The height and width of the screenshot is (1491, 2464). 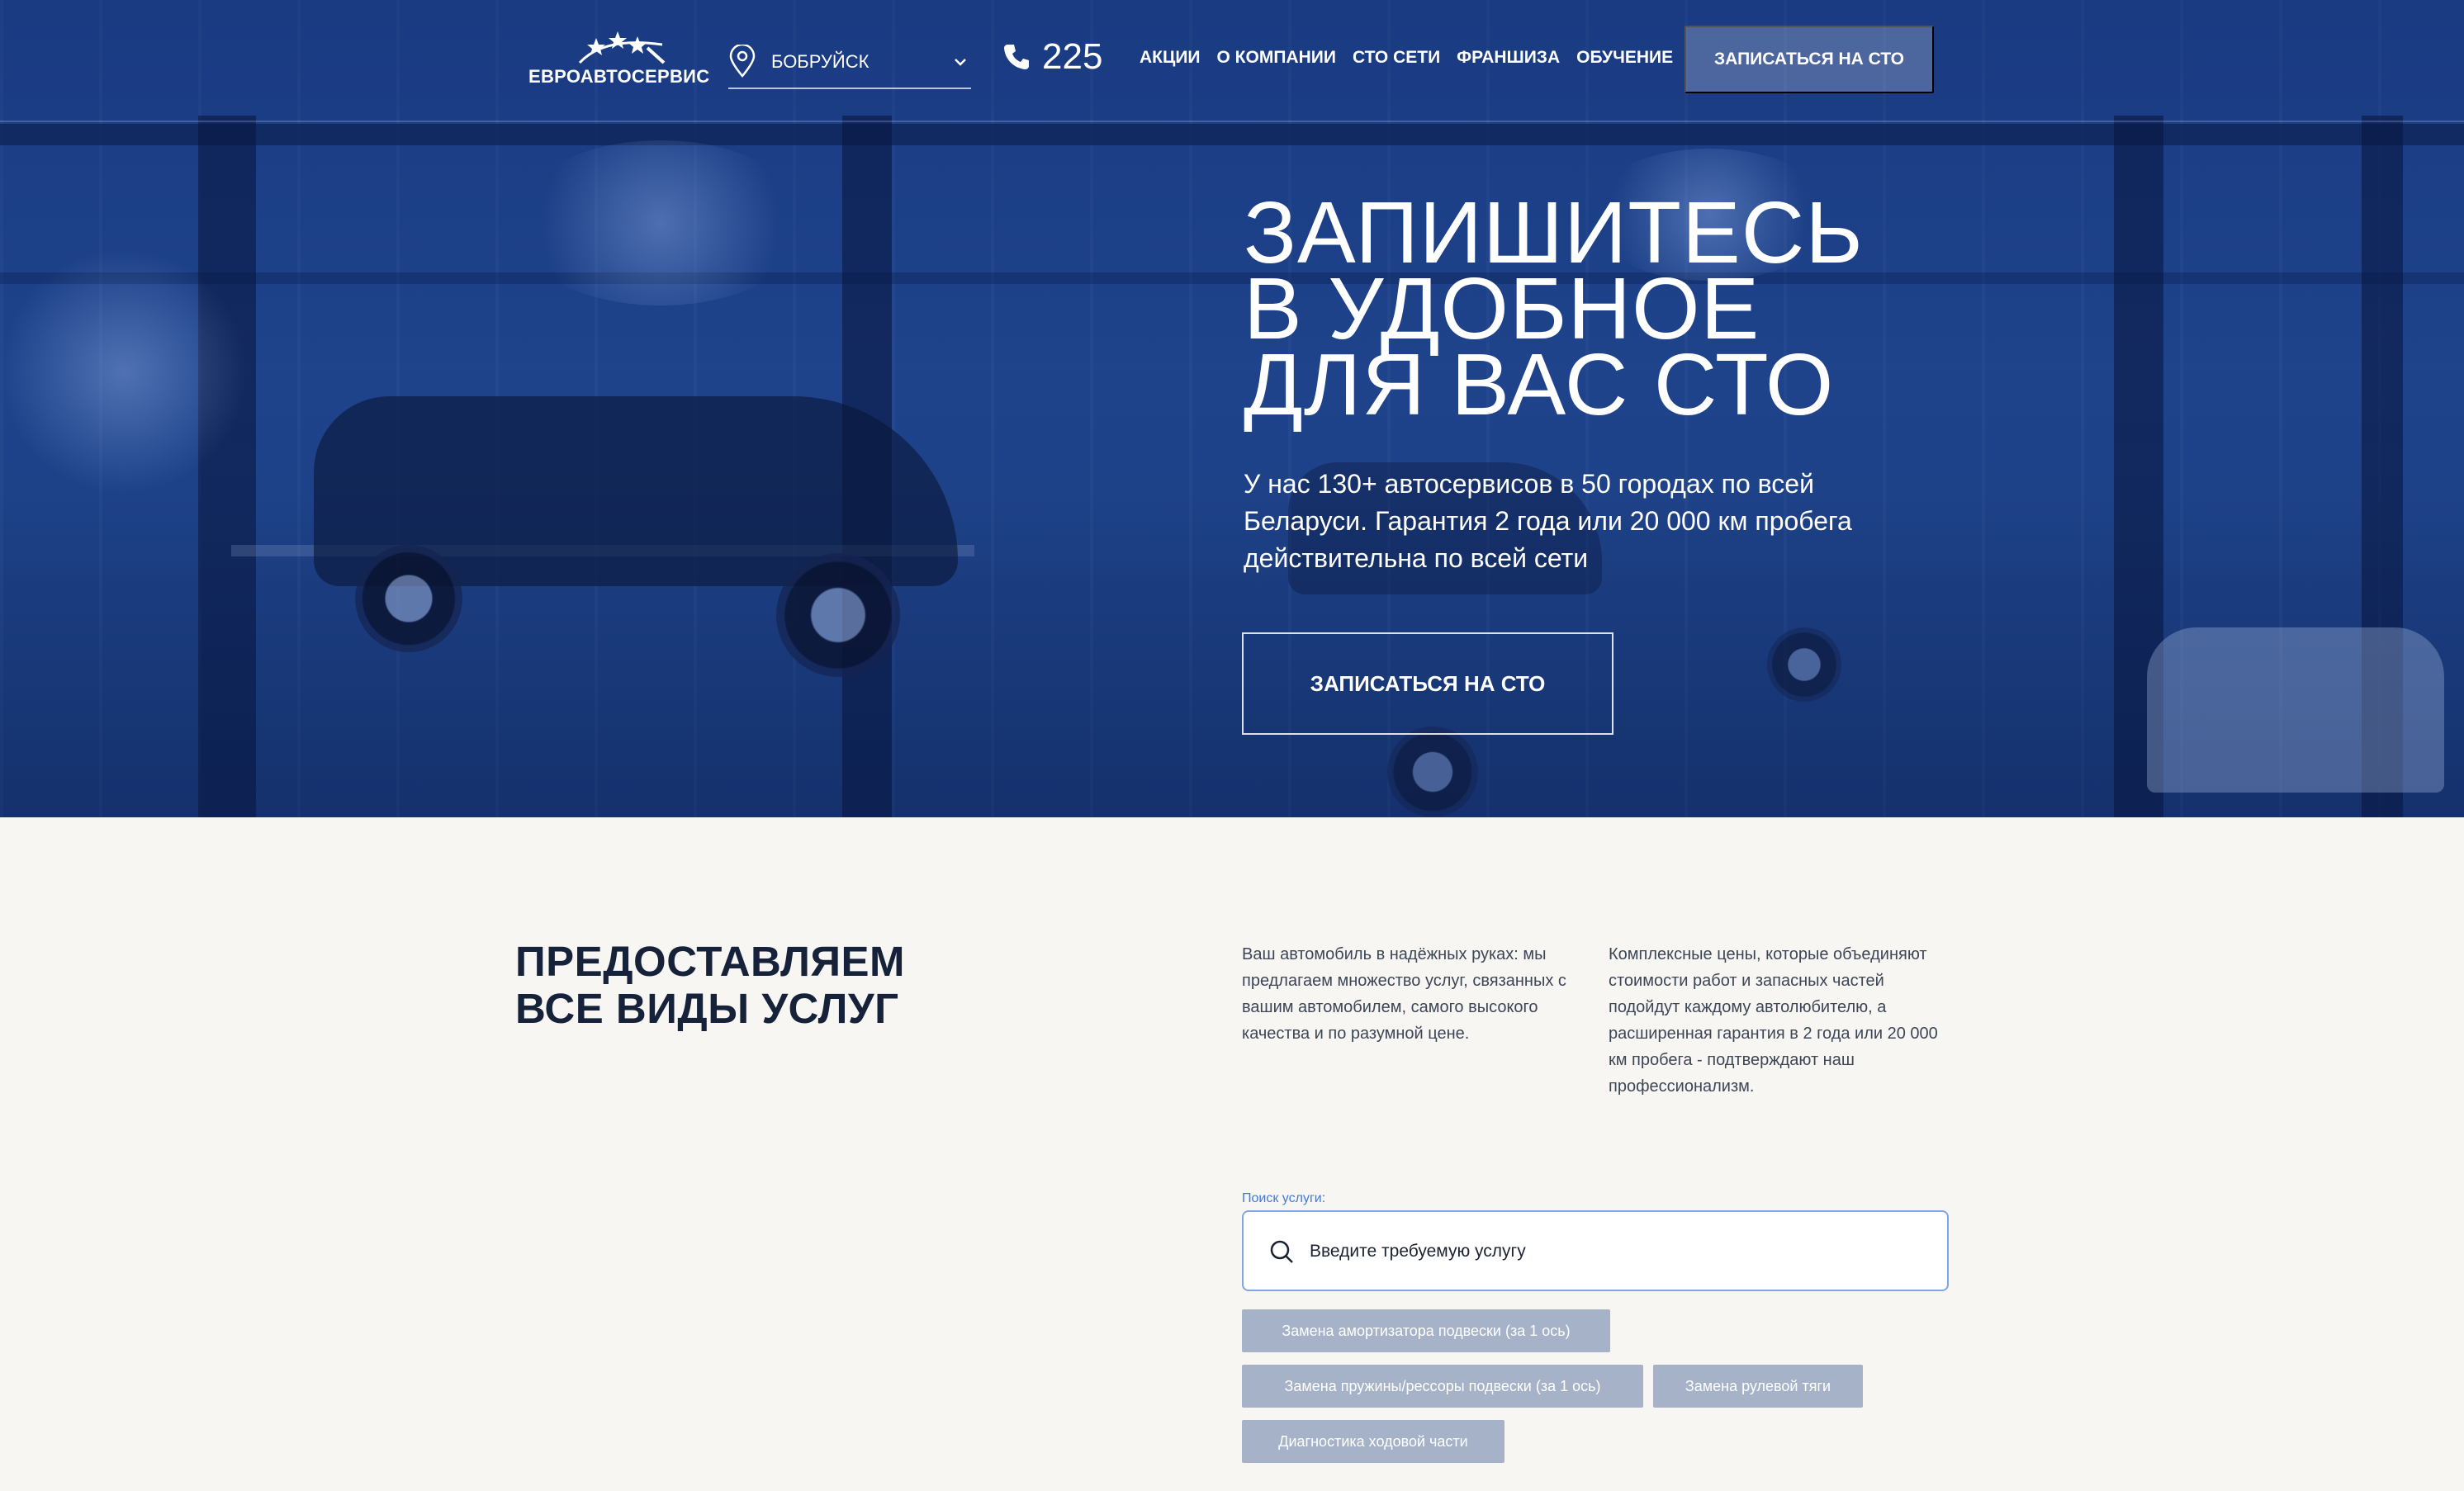 What do you see at coordinates (1758, 1386) in the screenshot?
I see `service-chip: Замена рулевой тяги` at bounding box center [1758, 1386].